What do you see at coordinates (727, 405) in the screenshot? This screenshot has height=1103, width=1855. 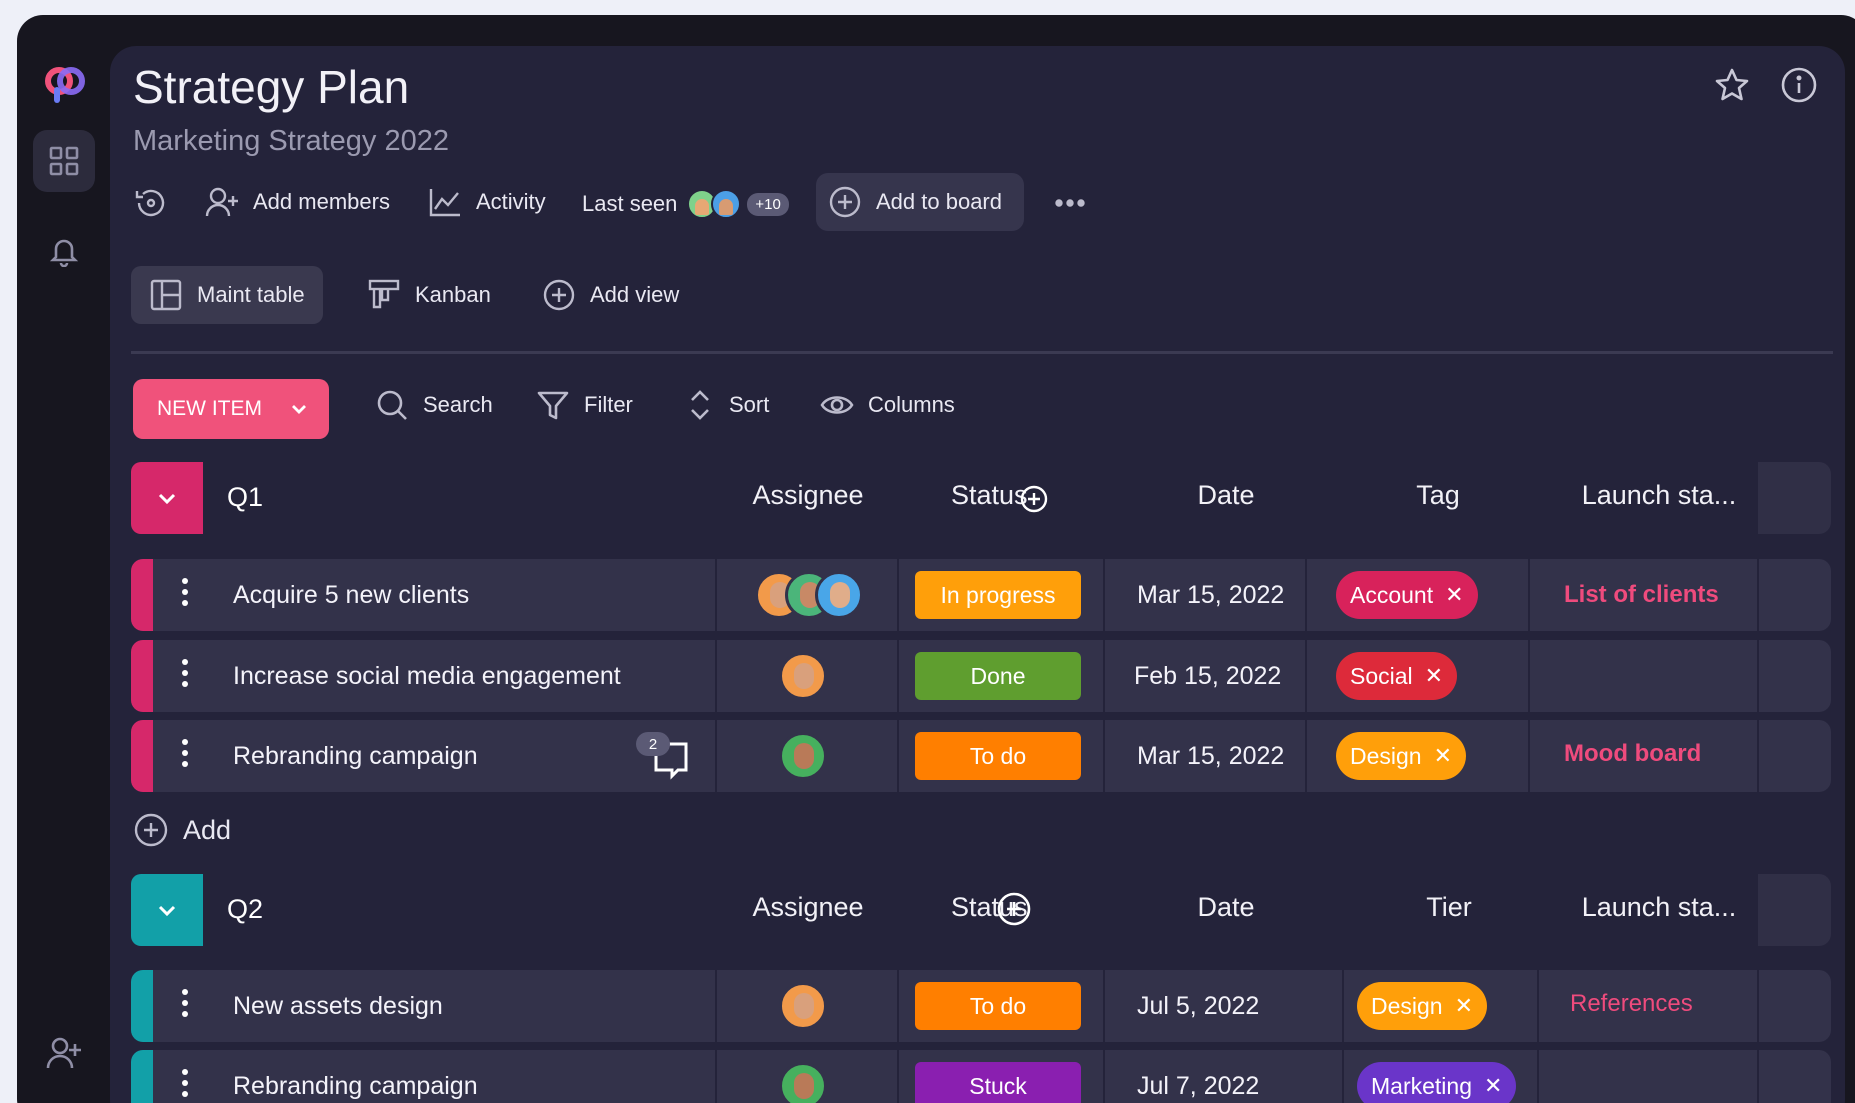 I see `sort-button: Sort` at bounding box center [727, 405].